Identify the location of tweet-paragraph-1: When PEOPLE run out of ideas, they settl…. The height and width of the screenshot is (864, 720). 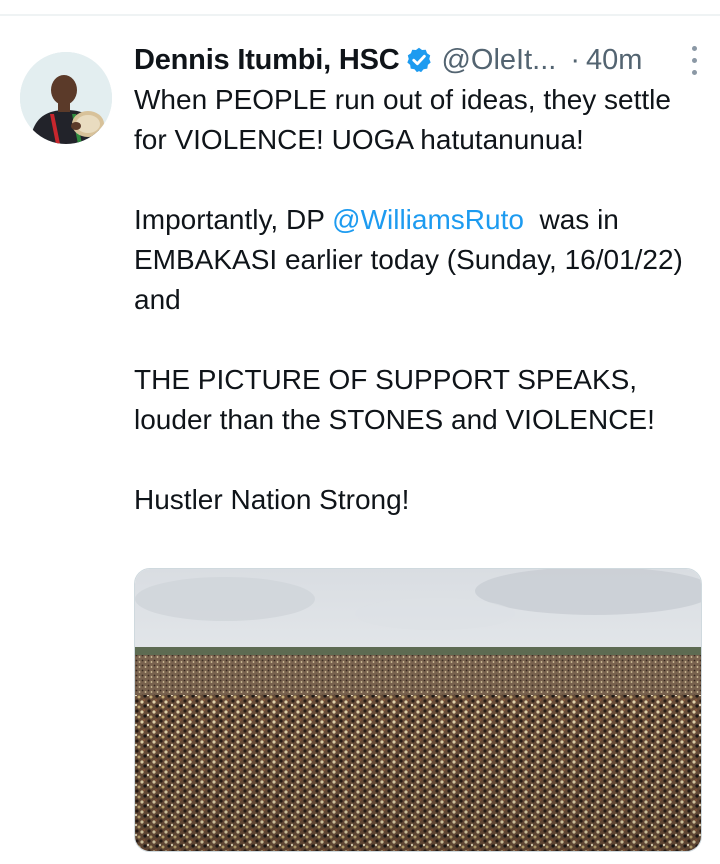
(402, 119).